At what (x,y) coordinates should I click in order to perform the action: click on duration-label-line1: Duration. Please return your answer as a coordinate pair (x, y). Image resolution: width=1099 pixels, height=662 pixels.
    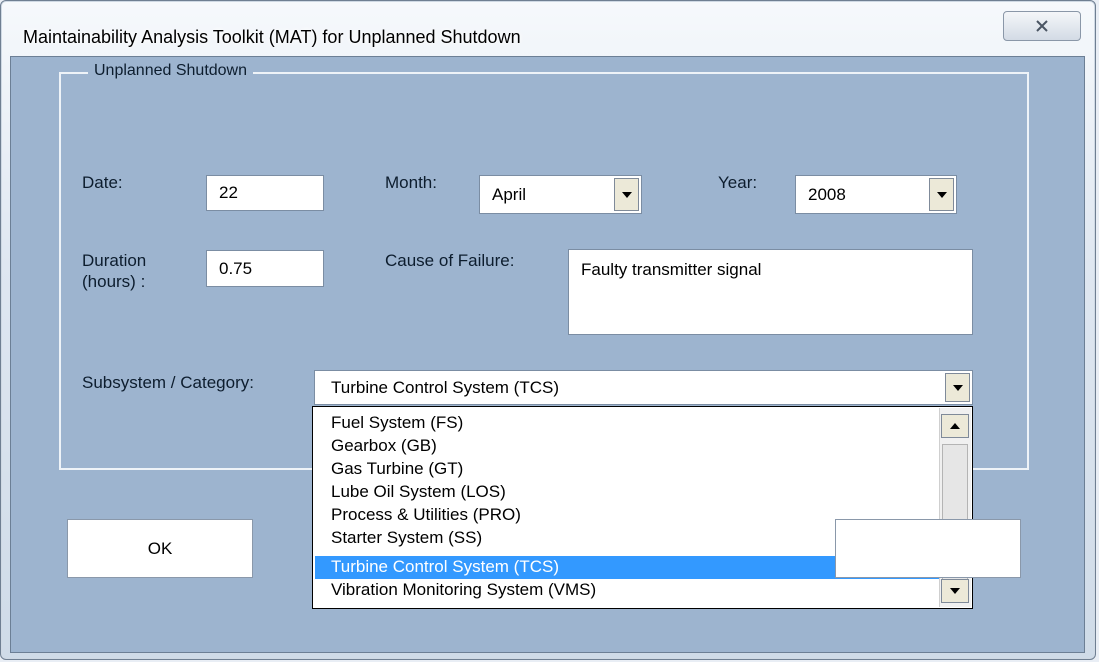
    Looking at the image, I should click on (114, 260).